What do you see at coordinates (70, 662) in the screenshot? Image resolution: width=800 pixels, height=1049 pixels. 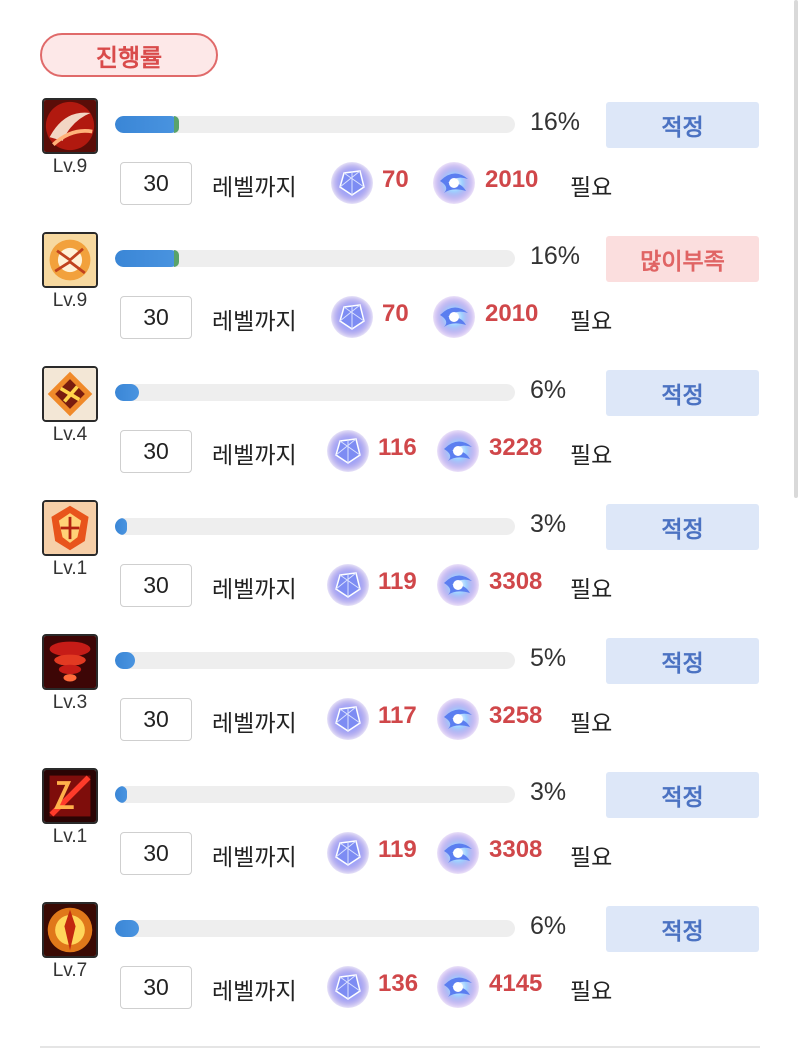 I see `red-tornado-skill-icon` at bounding box center [70, 662].